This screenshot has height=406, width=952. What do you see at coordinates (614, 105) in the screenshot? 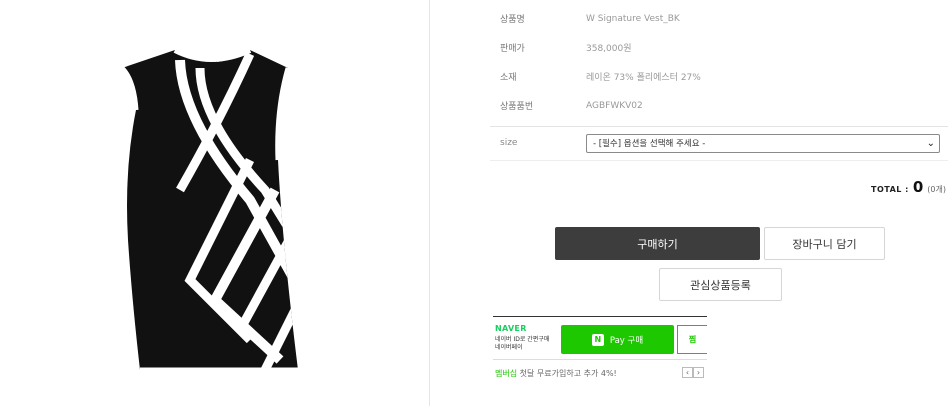
I see `product-code: AGBFWKV02` at bounding box center [614, 105].